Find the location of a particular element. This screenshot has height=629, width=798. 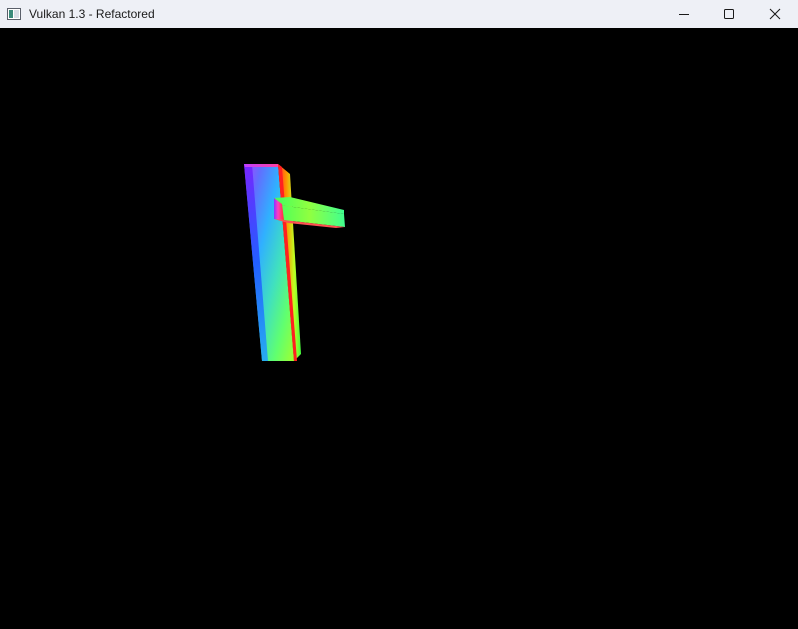

minimize-icon is located at coordinates (684, 14).